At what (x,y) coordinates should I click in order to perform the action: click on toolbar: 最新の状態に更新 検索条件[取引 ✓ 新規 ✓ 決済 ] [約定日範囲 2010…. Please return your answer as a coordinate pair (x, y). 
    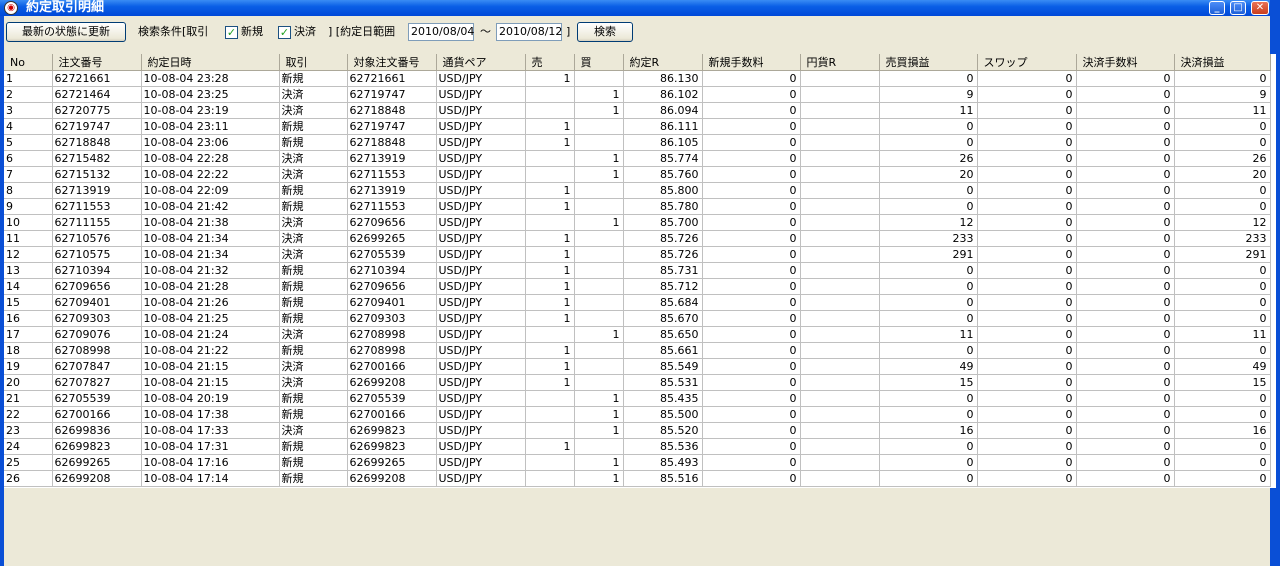
    Looking at the image, I should click on (637, 33).